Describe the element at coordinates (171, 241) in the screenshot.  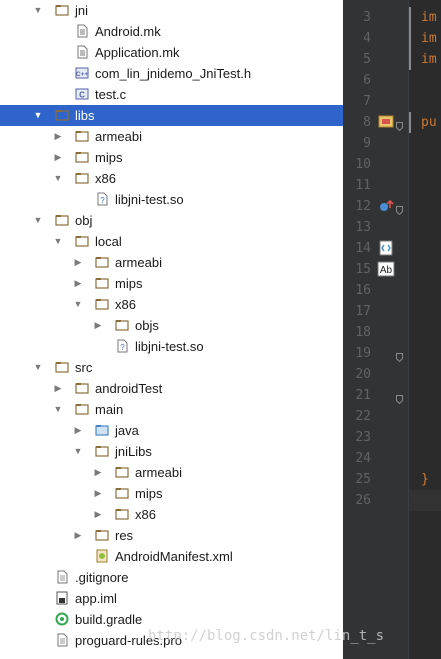
I see `tree-item-local: ▼ local` at that location.